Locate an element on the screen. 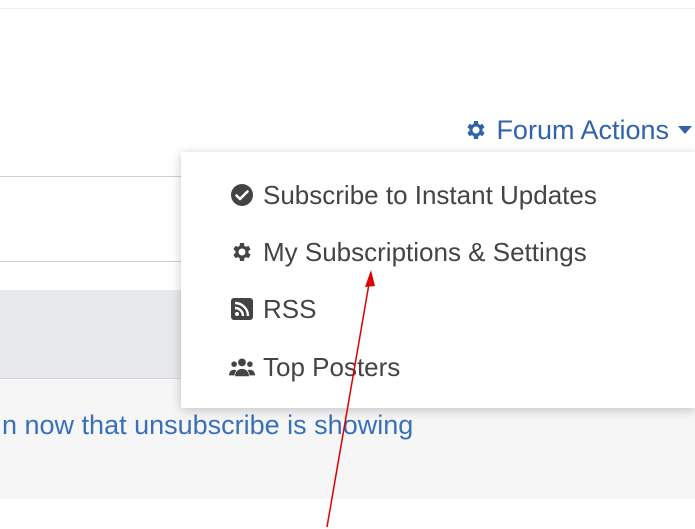 The image size is (695, 529). background-input-area is located at coordinates (100, 219).